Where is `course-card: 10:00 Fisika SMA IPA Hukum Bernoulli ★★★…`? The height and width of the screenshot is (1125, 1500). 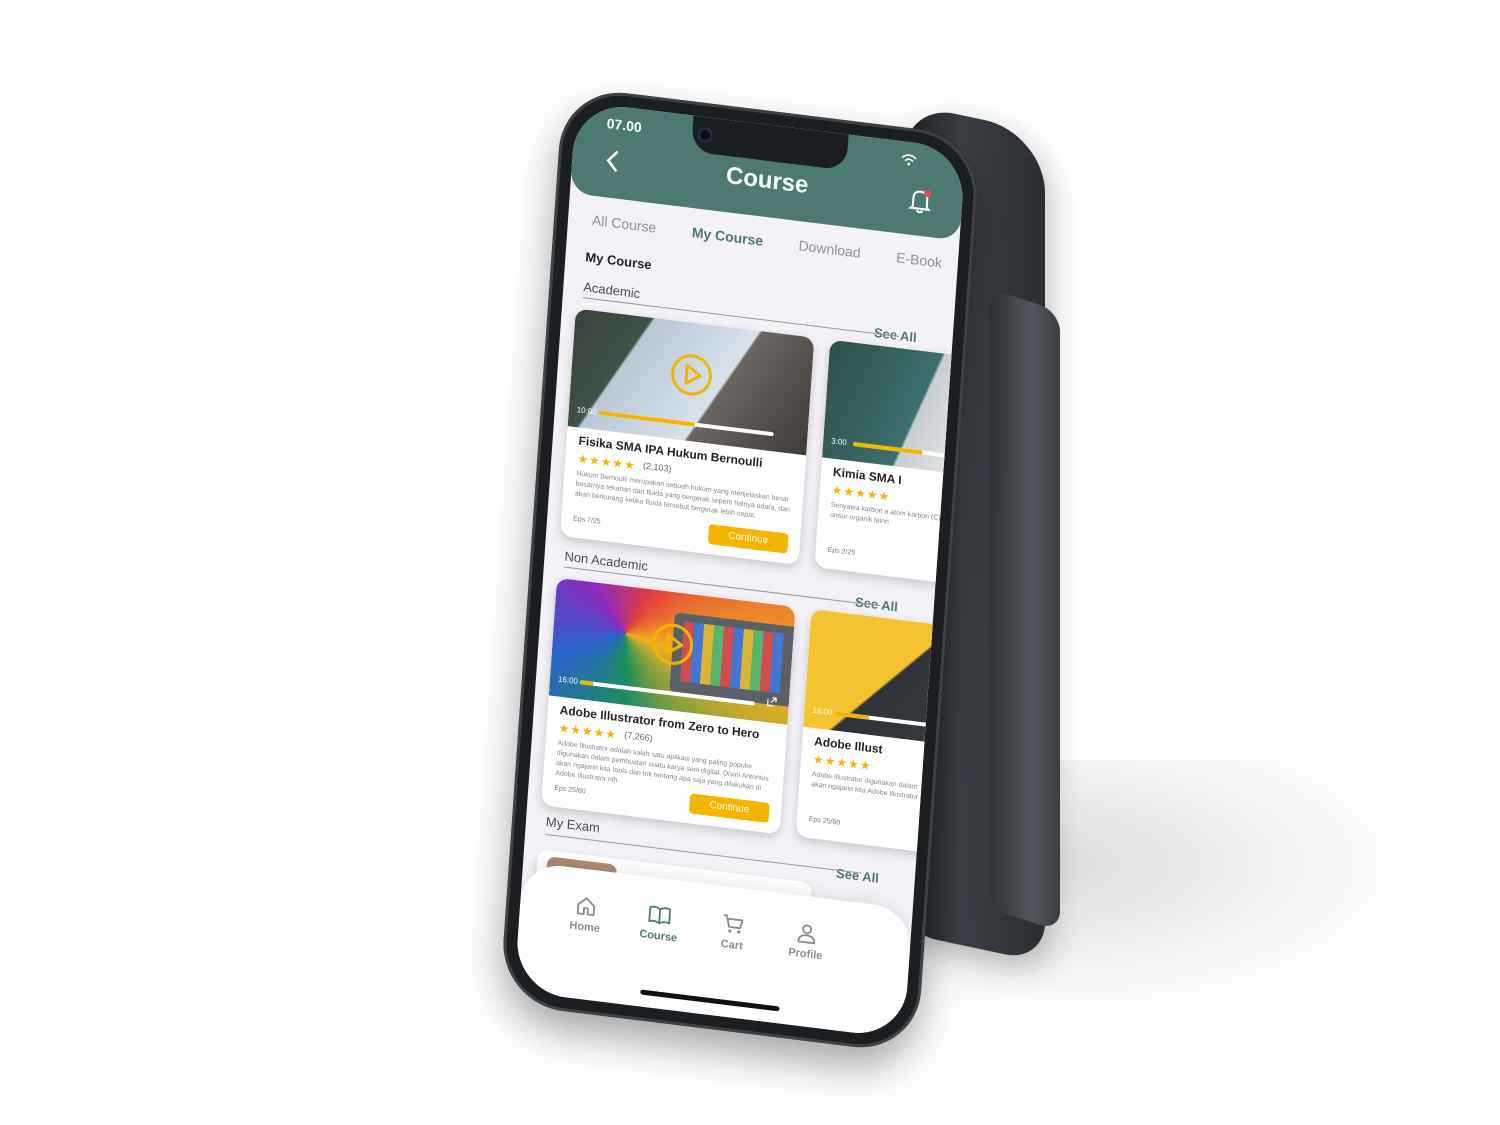 course-card: 10:00 Fisika SMA IPA Hukum Bernoulli ★★★… is located at coordinates (687, 437).